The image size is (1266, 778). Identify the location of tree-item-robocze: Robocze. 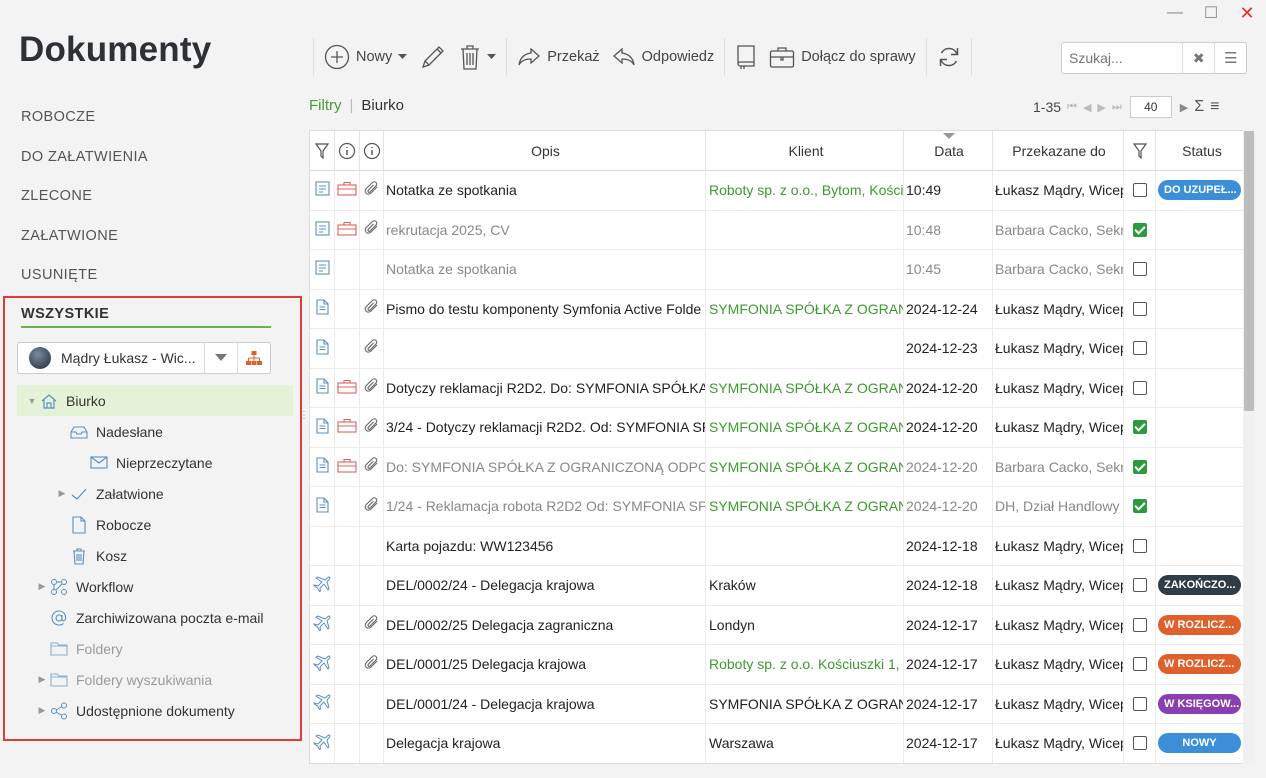
(155, 524).